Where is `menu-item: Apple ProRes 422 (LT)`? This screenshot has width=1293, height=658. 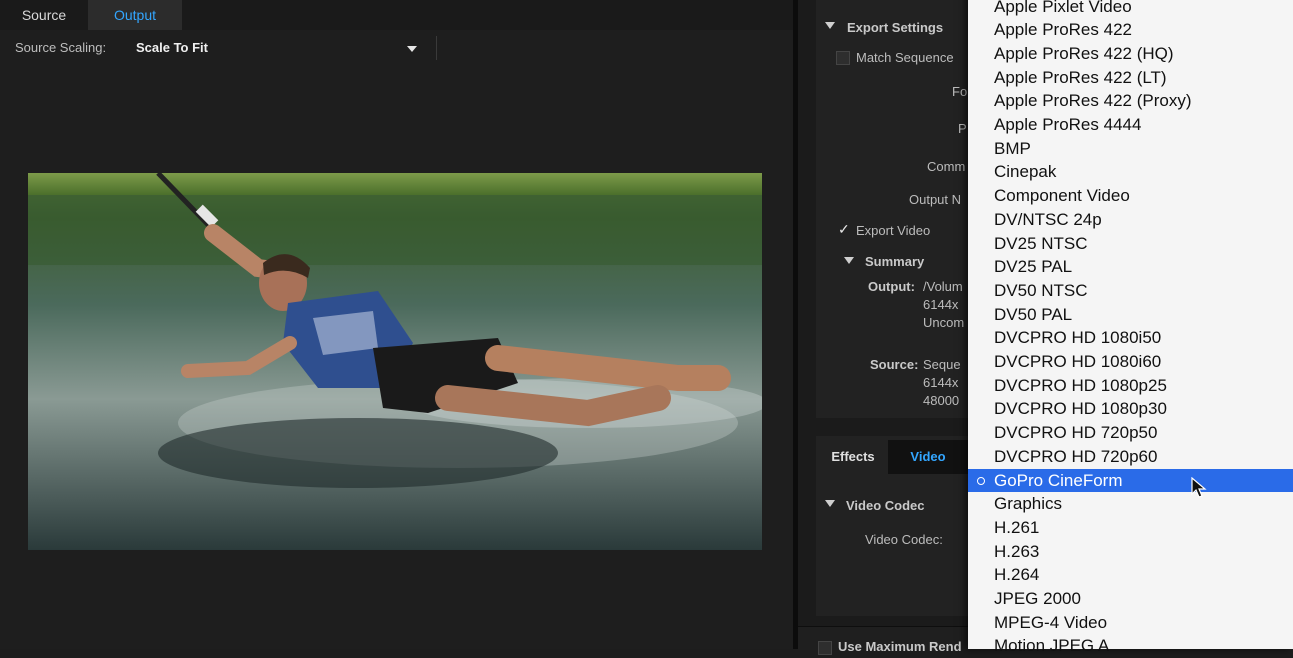
menu-item: Apple ProRes 422 (LT) is located at coordinates (1130, 78).